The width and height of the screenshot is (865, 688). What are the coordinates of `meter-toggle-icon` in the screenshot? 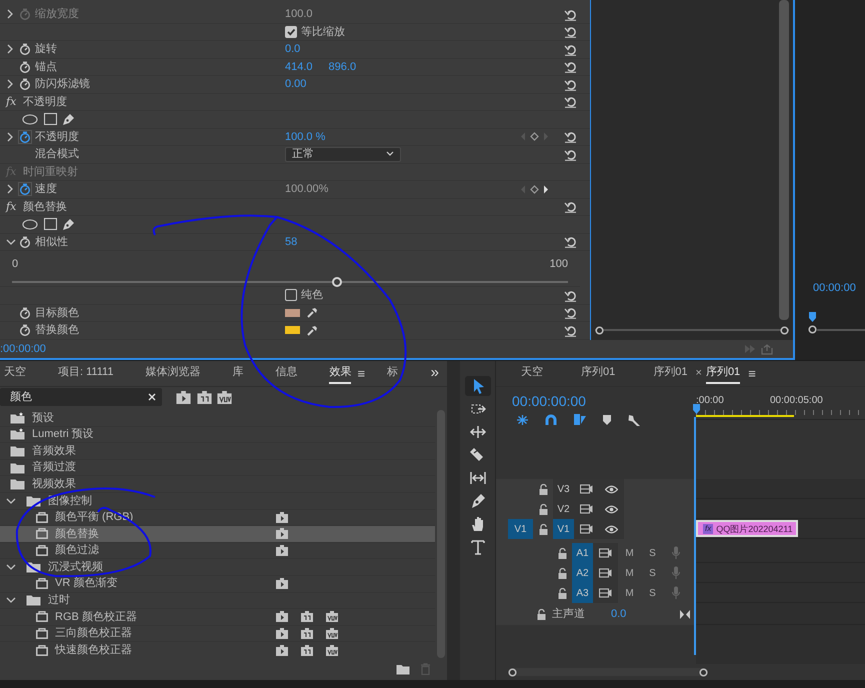 It's located at (685, 614).